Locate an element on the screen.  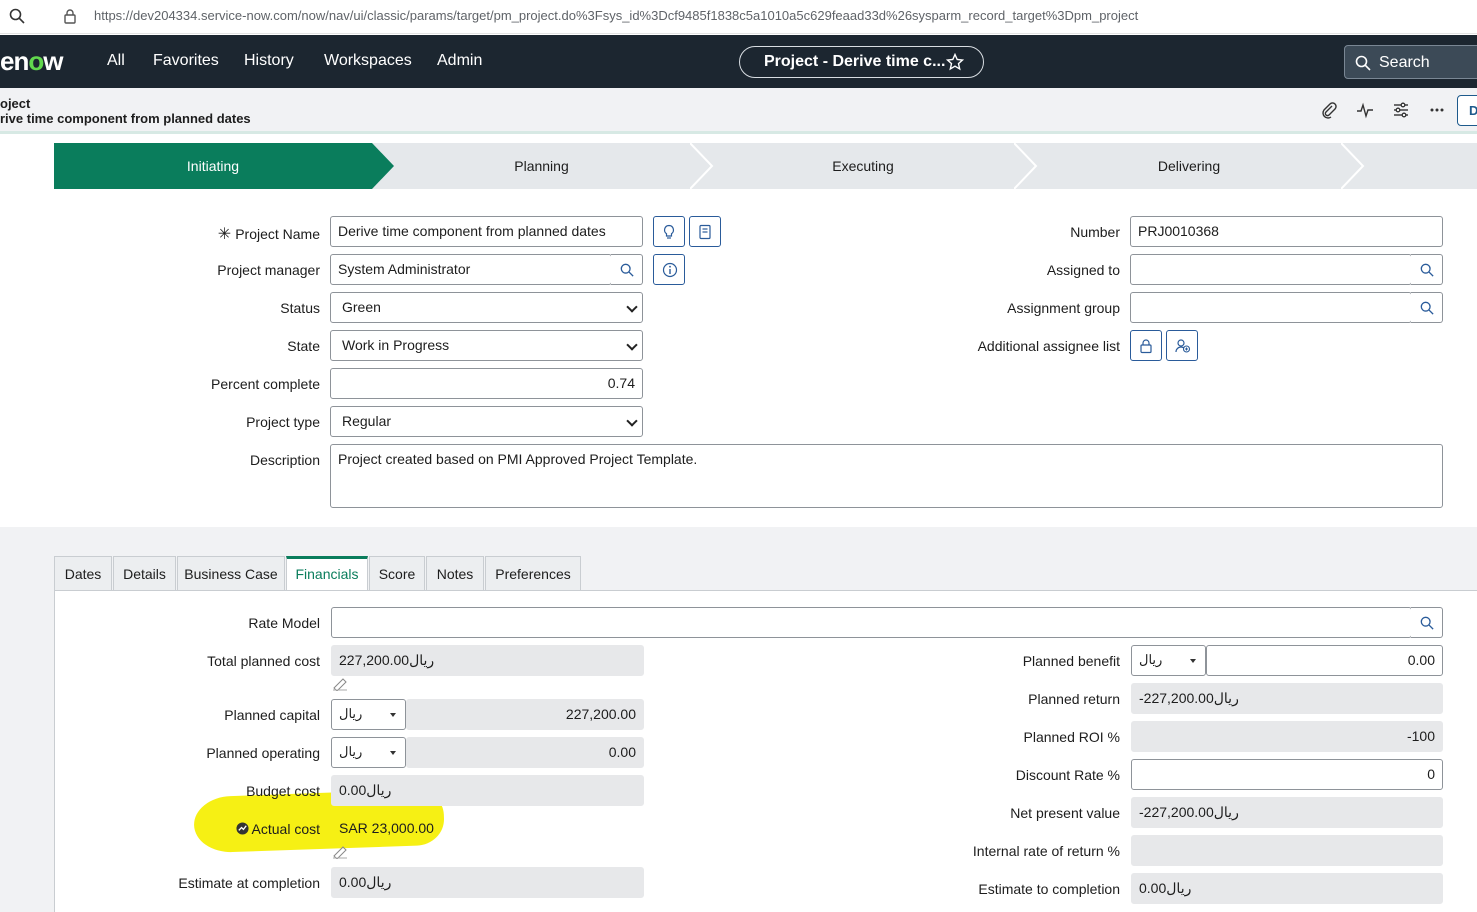
suggestion-button is located at coordinates (669, 231).